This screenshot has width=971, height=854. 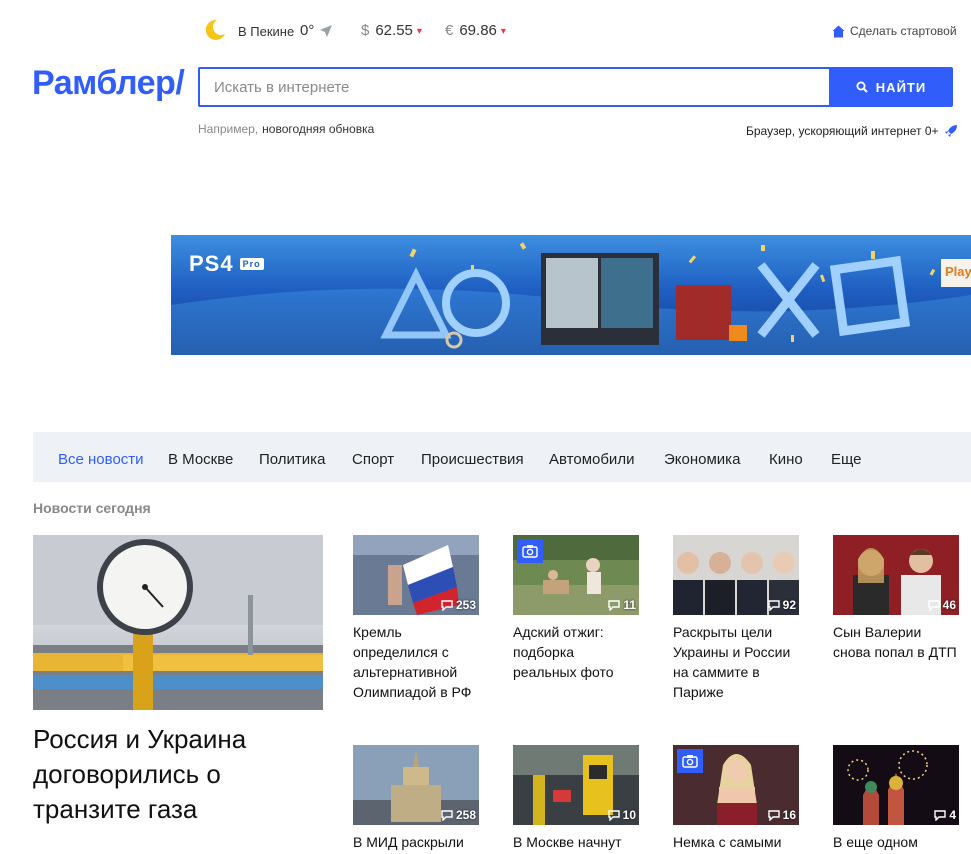 I want to click on nav-politics: Политика, so click(x=292, y=459).